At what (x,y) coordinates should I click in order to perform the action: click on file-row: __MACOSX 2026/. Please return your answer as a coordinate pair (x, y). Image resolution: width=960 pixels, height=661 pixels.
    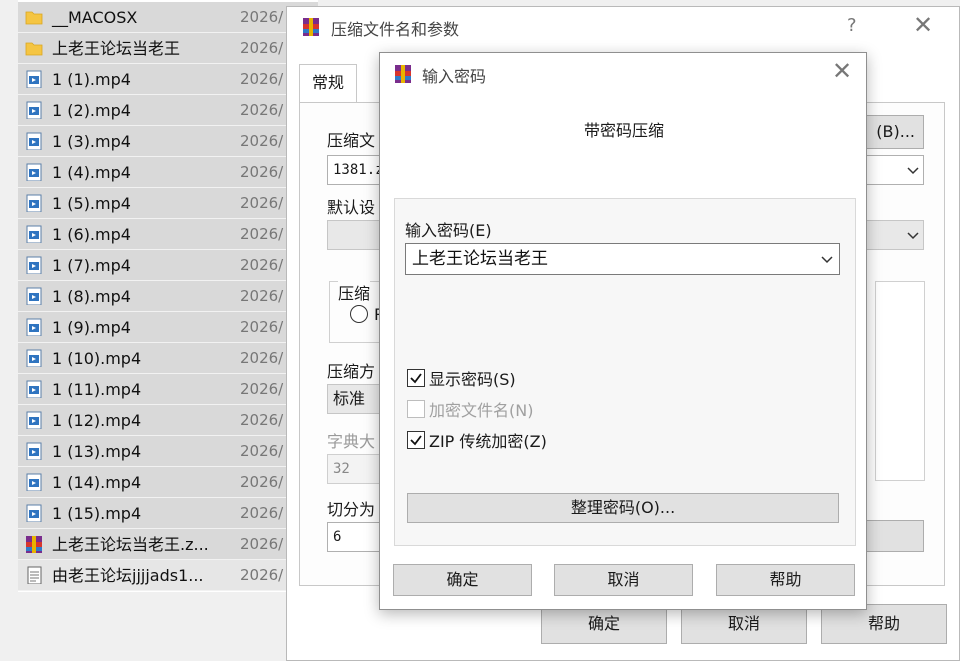
    Looking at the image, I should click on (168, 17).